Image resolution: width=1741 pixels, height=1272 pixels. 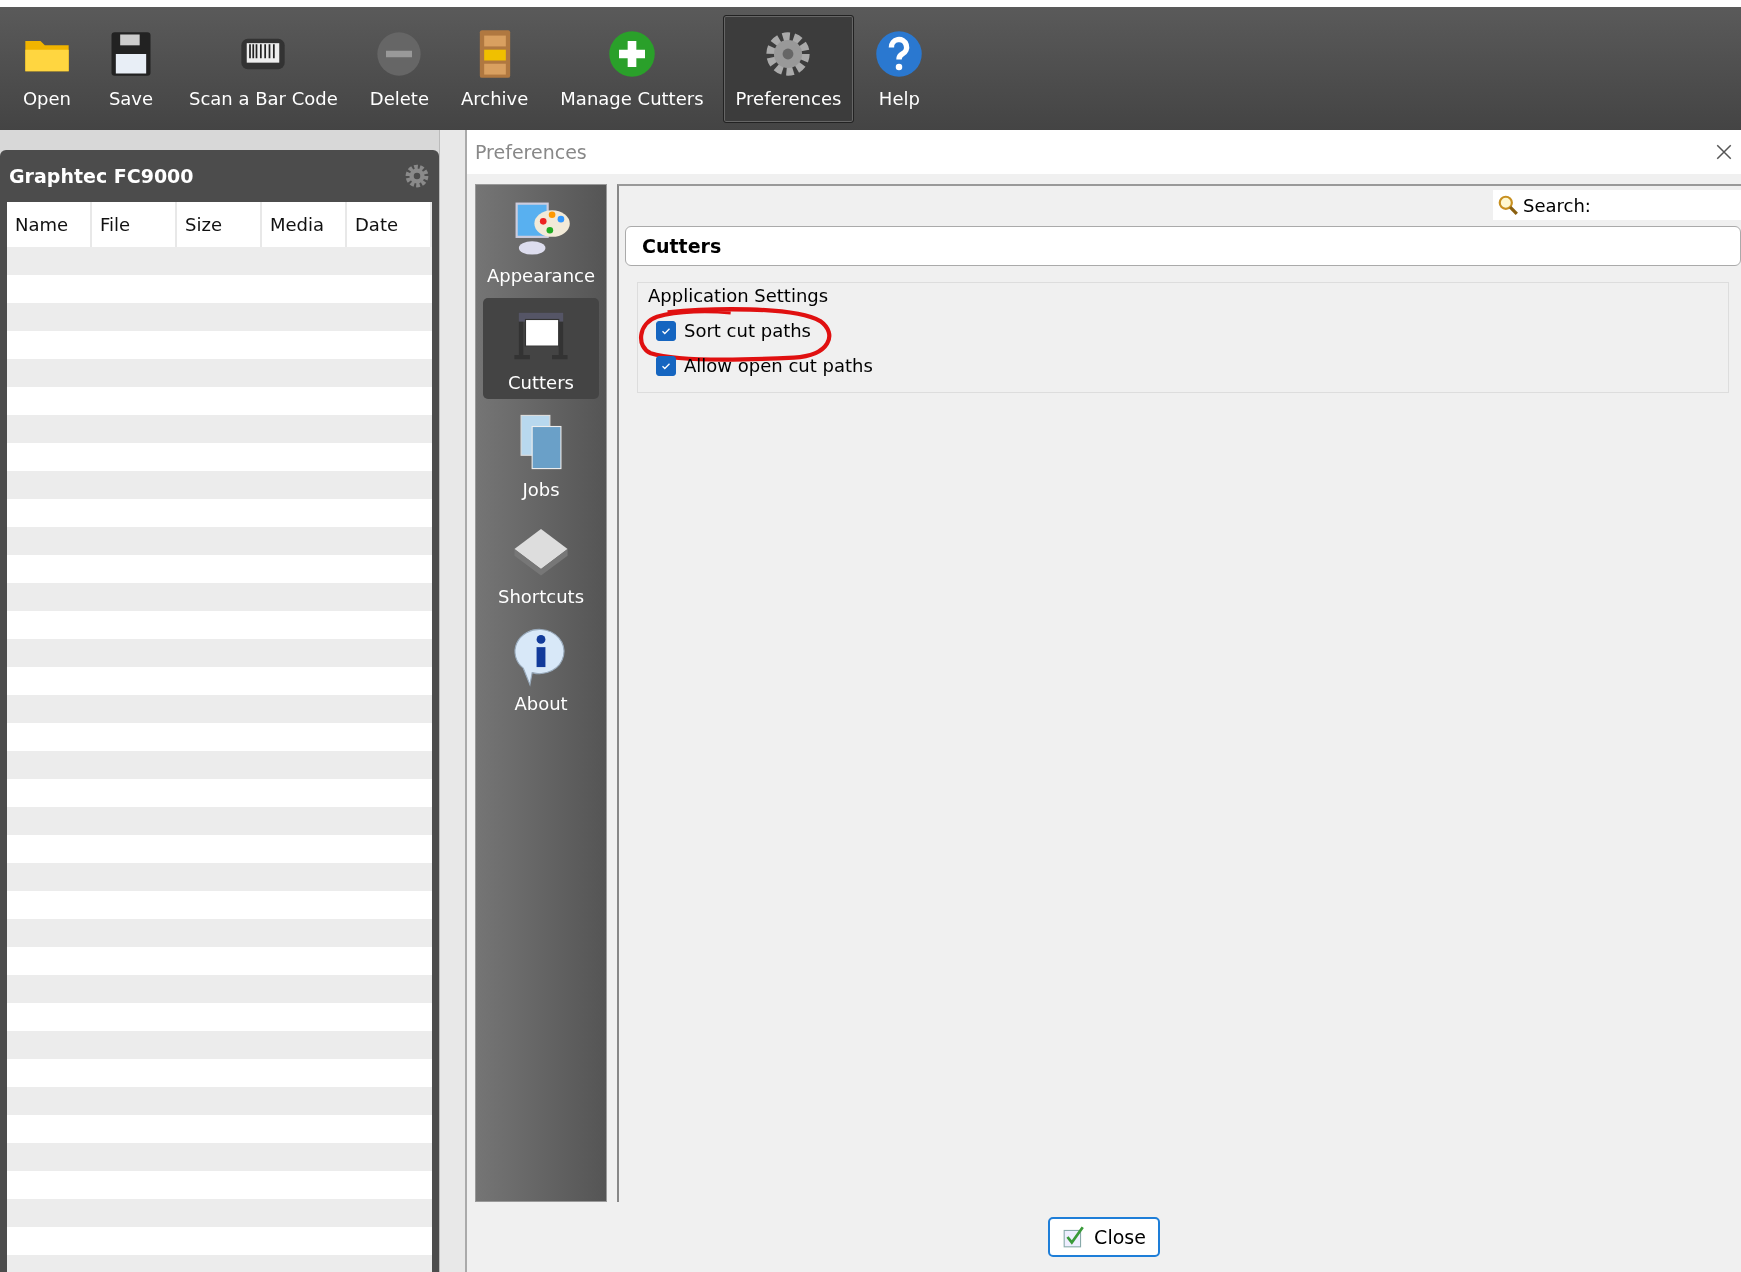 I want to click on category-item: Jobs, so click(x=541, y=455).